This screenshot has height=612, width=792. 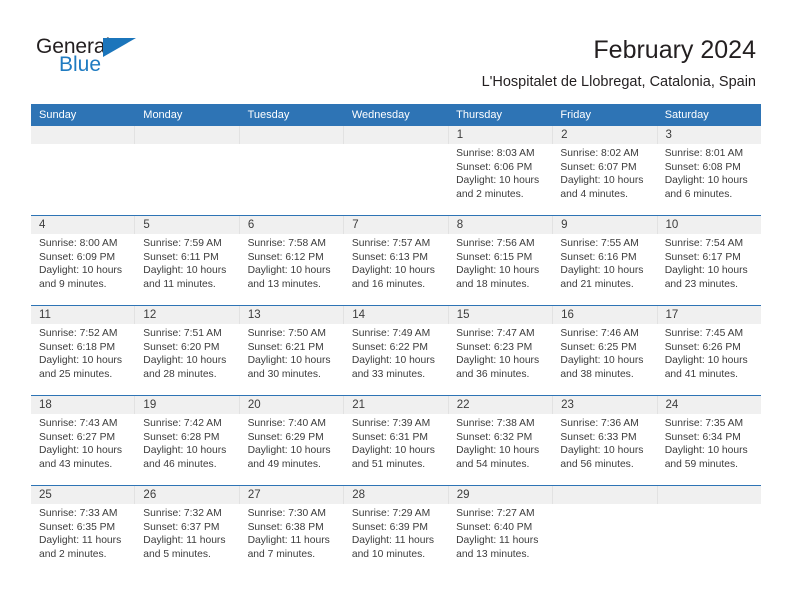 What do you see at coordinates (490, 194) in the screenshot?
I see `daylight-text-cont: and 2 minutes.` at bounding box center [490, 194].